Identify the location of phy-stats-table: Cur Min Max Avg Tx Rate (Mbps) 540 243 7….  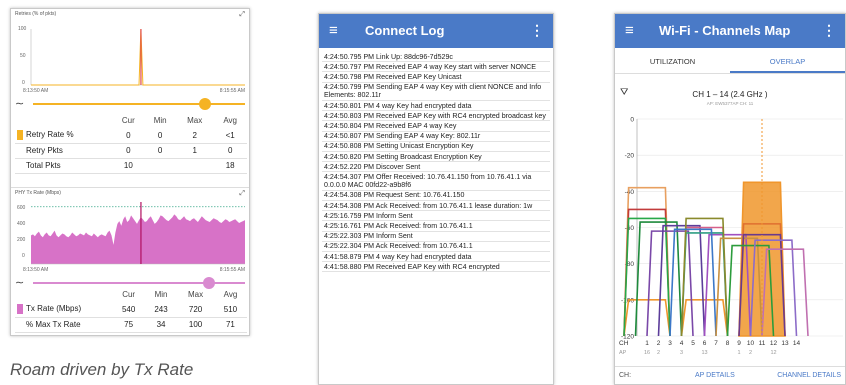
(131, 310).